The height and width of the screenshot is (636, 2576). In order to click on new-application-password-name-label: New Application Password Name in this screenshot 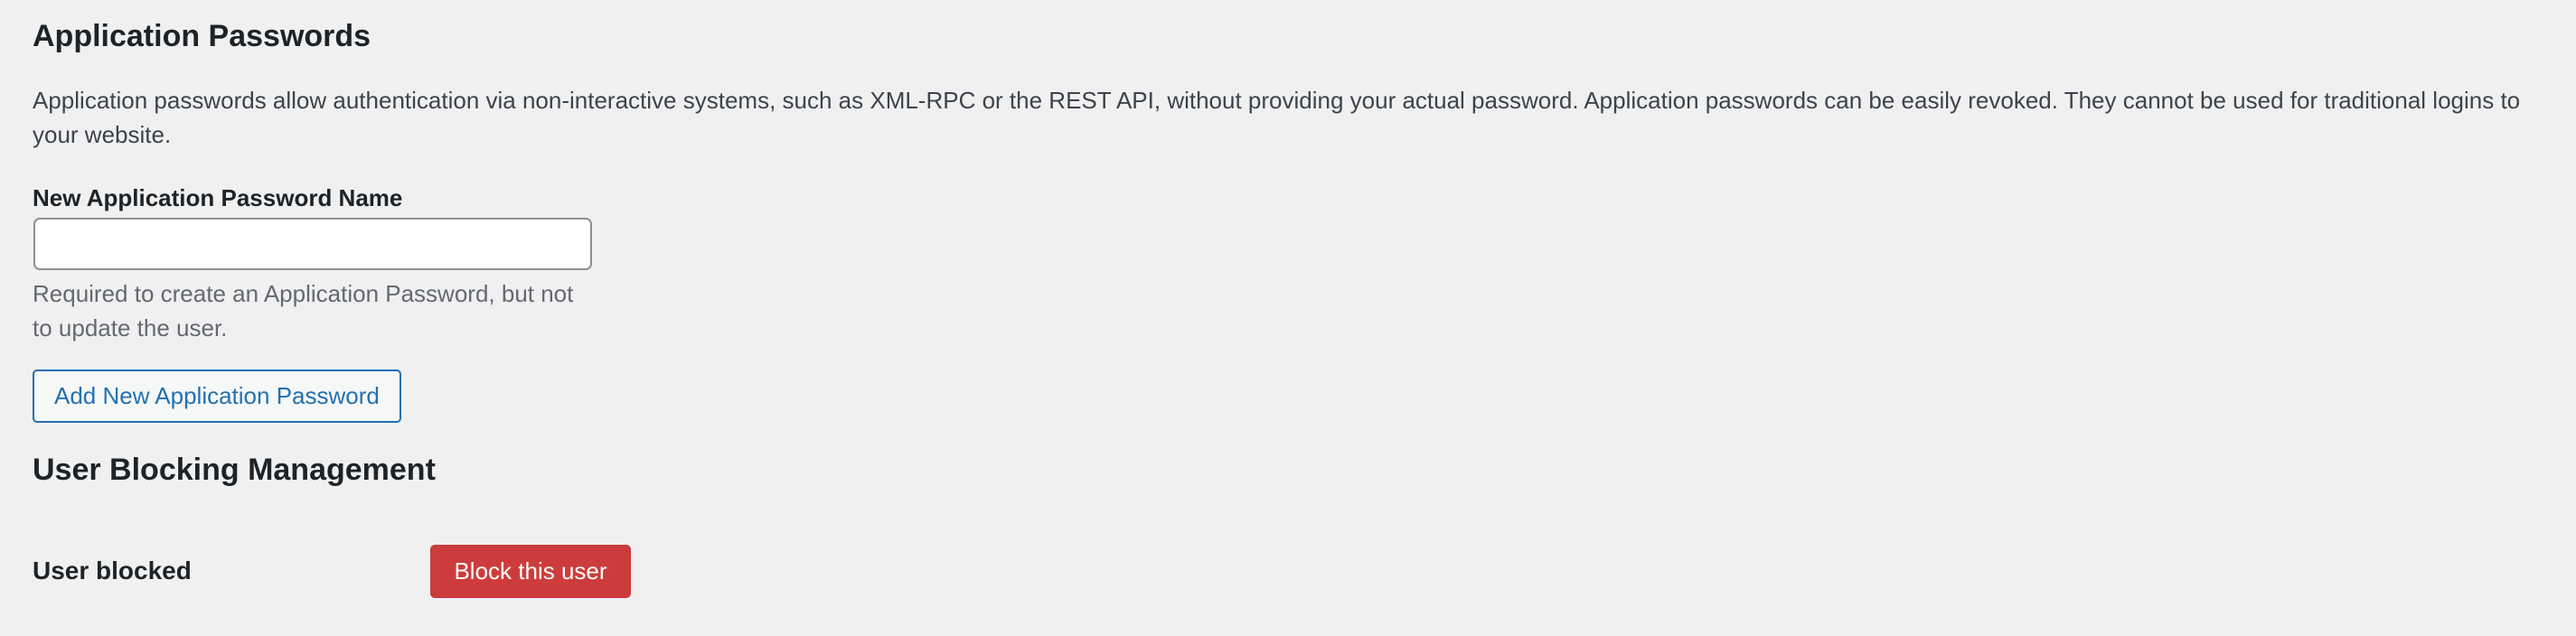, I will do `click(218, 197)`.